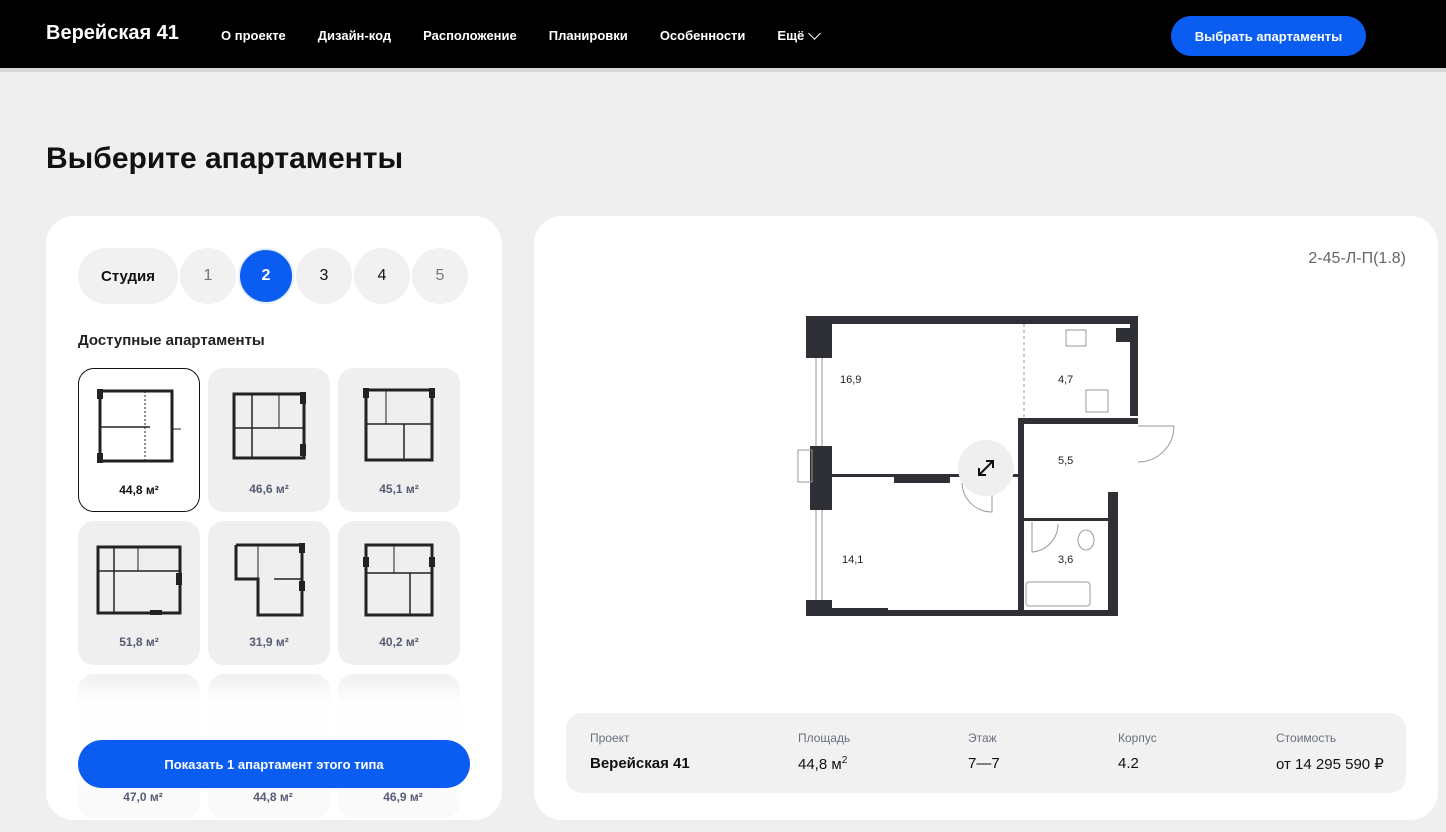 The height and width of the screenshot is (832, 1446). What do you see at coordinates (640, 751) in the screenshot?
I see `info-project: Проект Верейская 41` at bounding box center [640, 751].